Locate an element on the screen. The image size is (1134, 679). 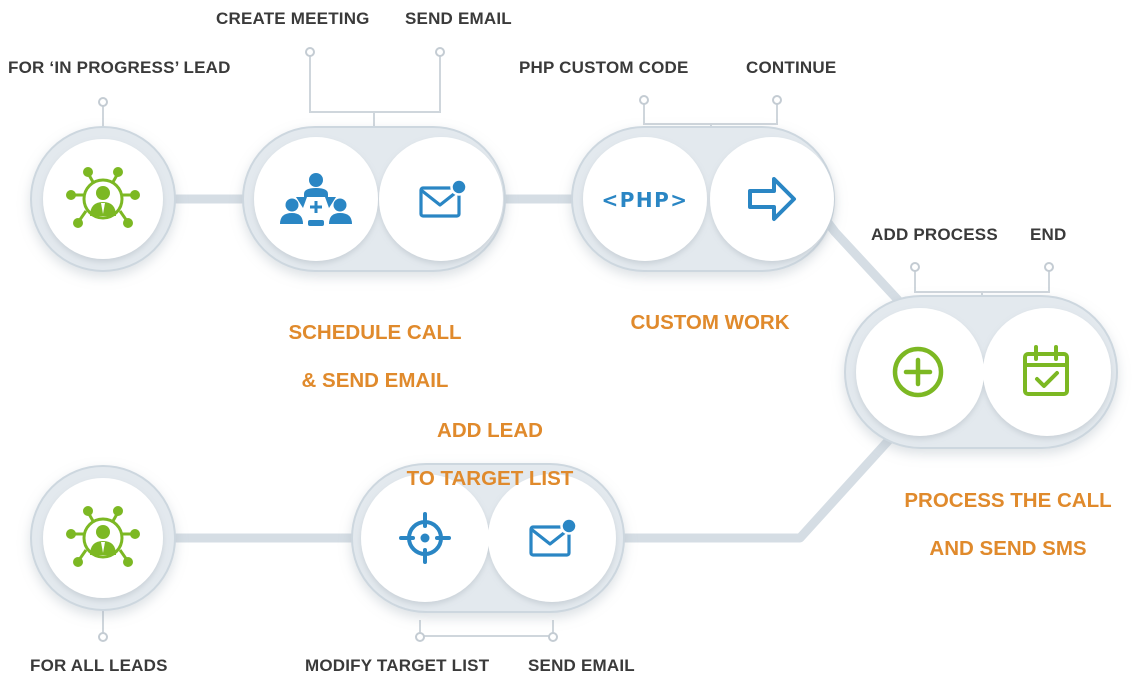
caption-modify-target-list: MODIFY TARGET LIST is located at coordinates (397, 665).